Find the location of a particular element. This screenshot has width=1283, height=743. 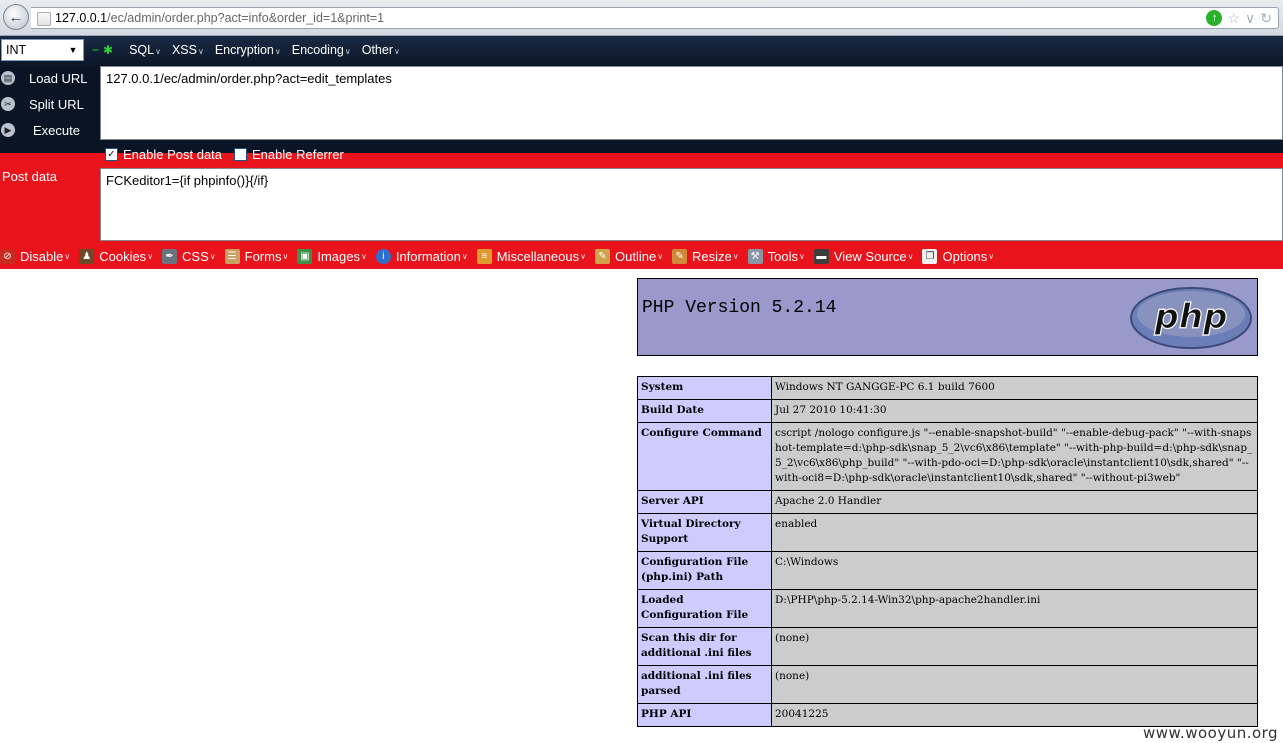

menu-sql: SQL∨ is located at coordinates (145, 50).